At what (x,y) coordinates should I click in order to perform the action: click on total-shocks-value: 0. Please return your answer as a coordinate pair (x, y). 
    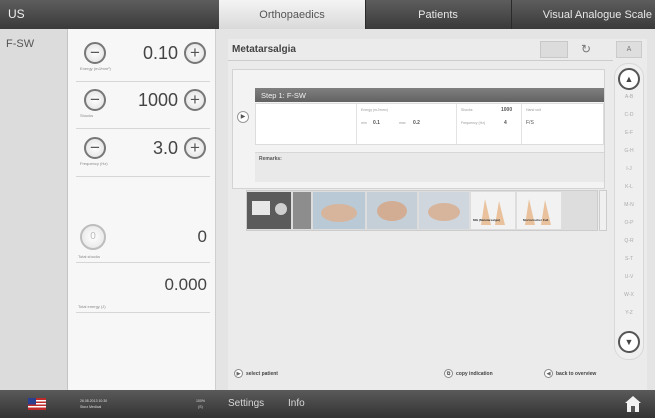
    Looking at the image, I should click on (202, 236).